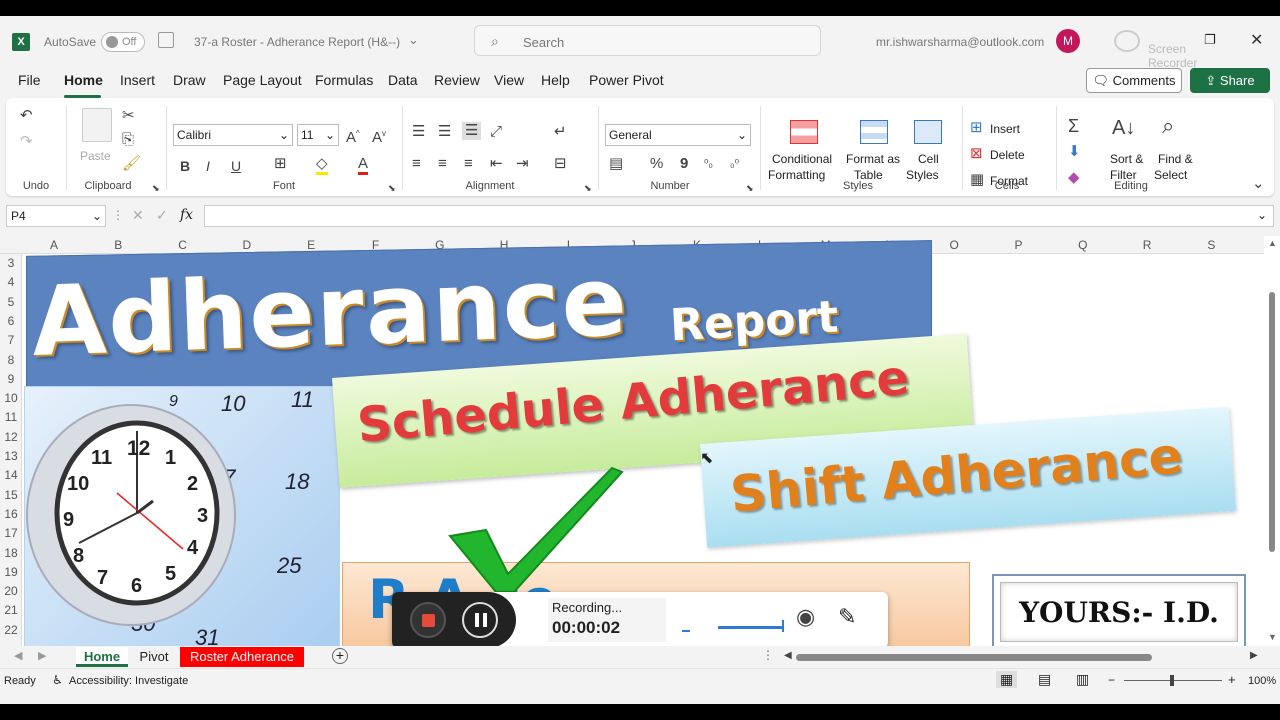 This screenshot has height=720, width=1280. What do you see at coordinates (344, 80) in the screenshot?
I see `tab-formulas: Formulas` at bounding box center [344, 80].